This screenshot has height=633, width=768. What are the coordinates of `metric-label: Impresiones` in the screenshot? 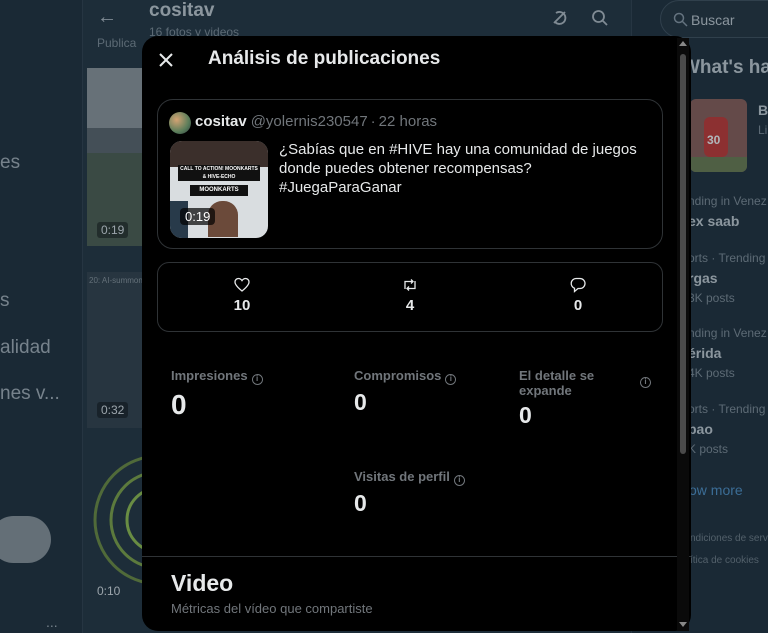 It's located at (209, 375).